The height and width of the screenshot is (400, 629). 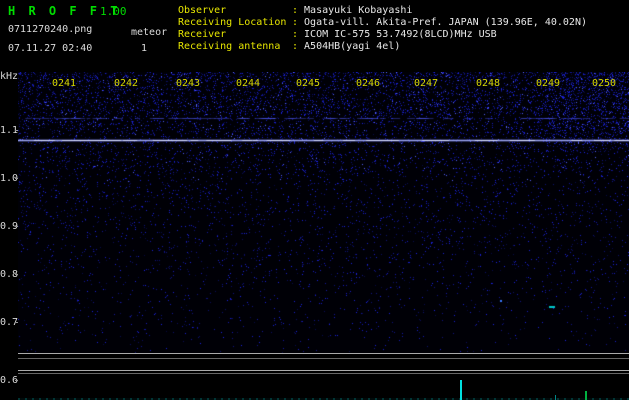 I want to click on mode-label: meteor, so click(x=149, y=32).